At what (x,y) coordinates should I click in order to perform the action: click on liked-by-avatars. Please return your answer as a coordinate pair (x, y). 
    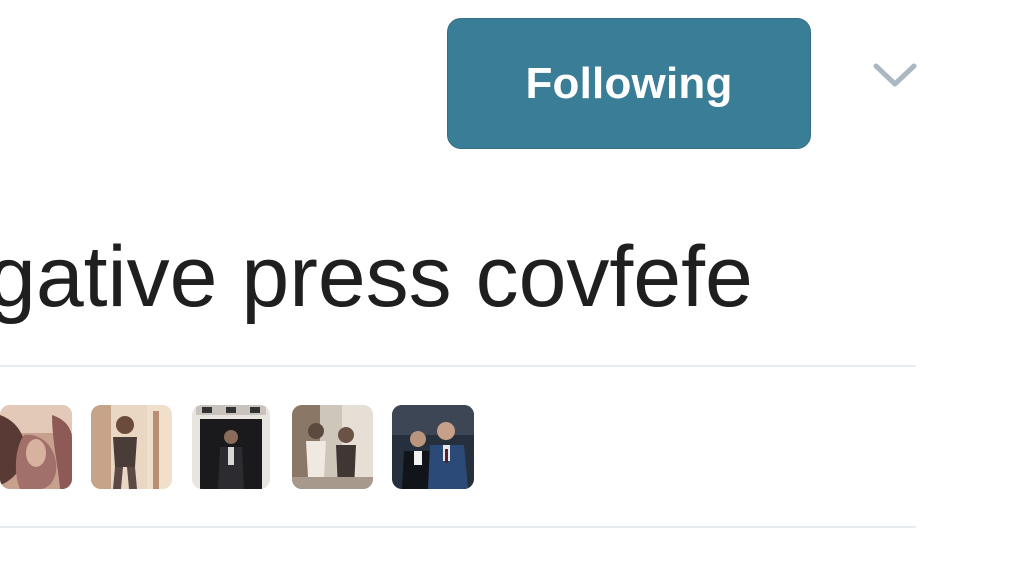
    Looking at the image, I should click on (240, 447).